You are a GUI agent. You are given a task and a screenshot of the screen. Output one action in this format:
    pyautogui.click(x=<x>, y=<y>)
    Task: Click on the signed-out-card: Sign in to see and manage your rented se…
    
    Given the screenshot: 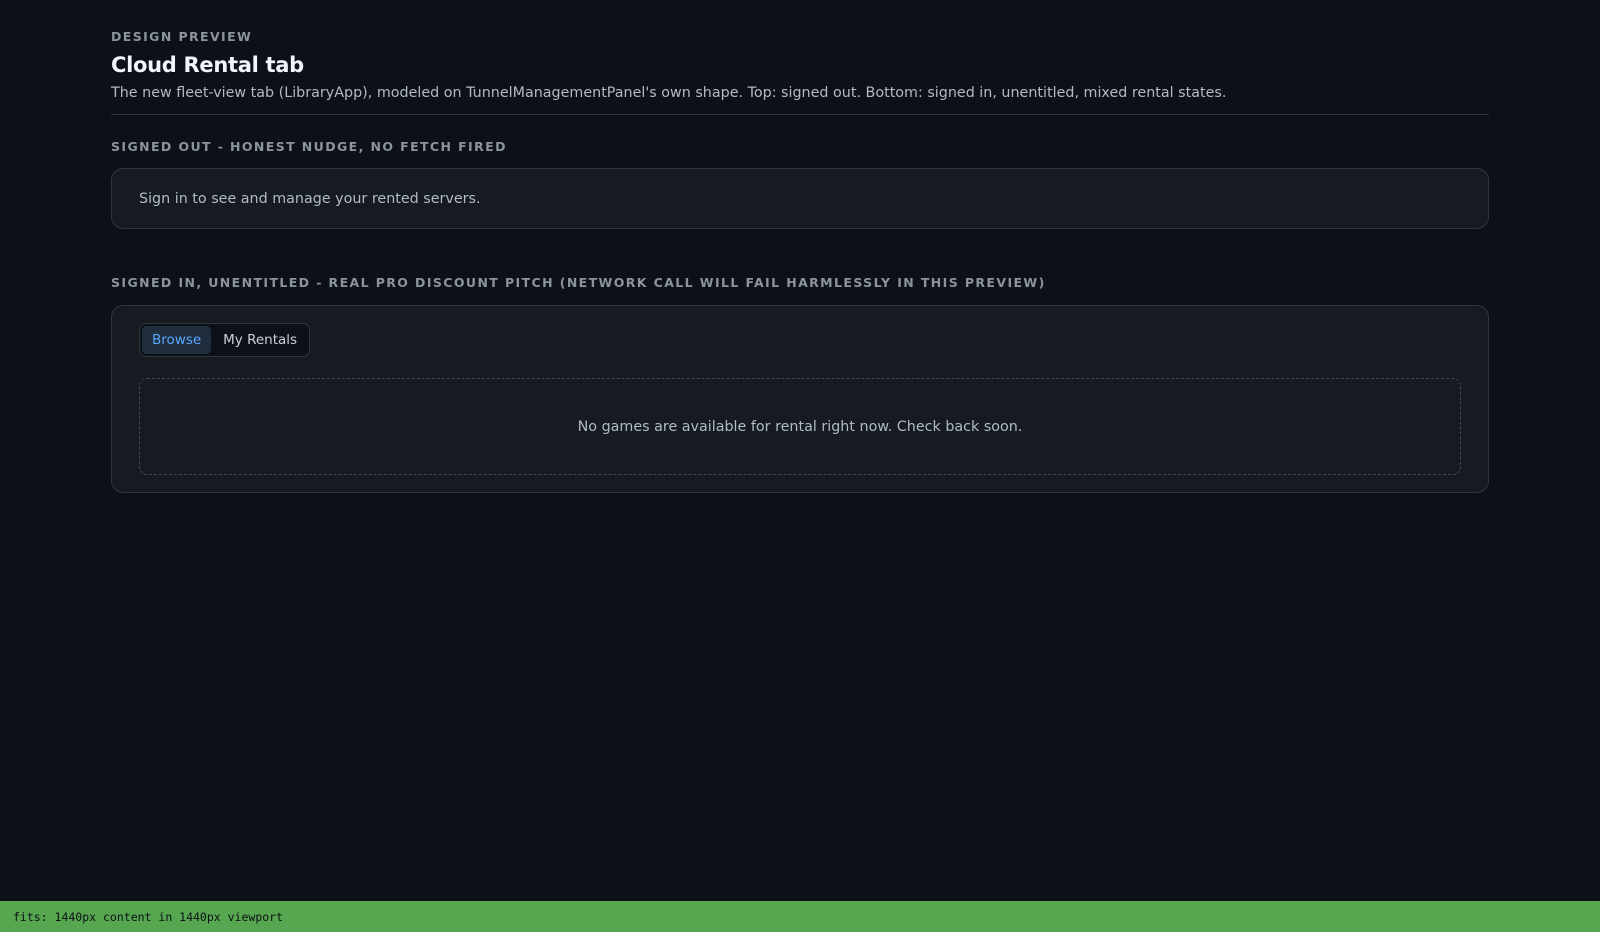 What is the action you would take?
    pyautogui.click(x=800, y=198)
    